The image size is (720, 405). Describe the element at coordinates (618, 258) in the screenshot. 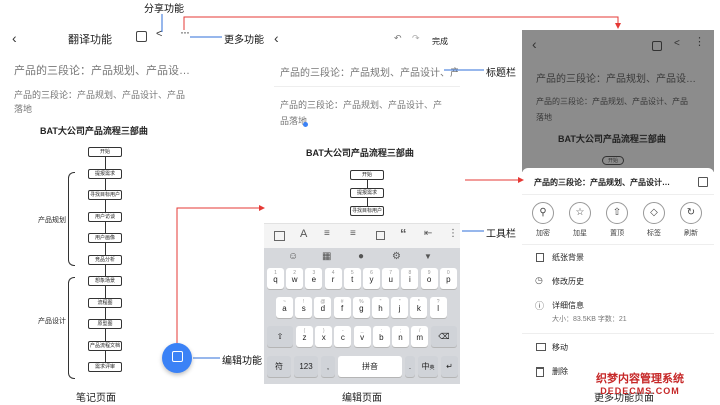

I see `menu-paper-background: 纸张背景` at that location.